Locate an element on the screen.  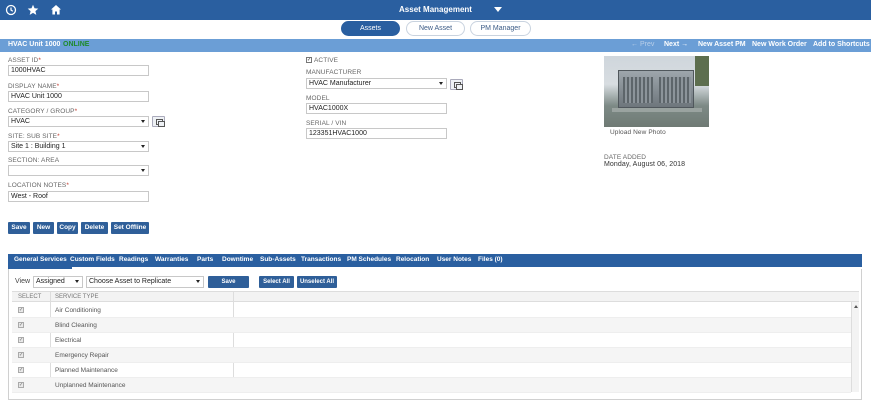
next-link: Next → is located at coordinates (676, 44).